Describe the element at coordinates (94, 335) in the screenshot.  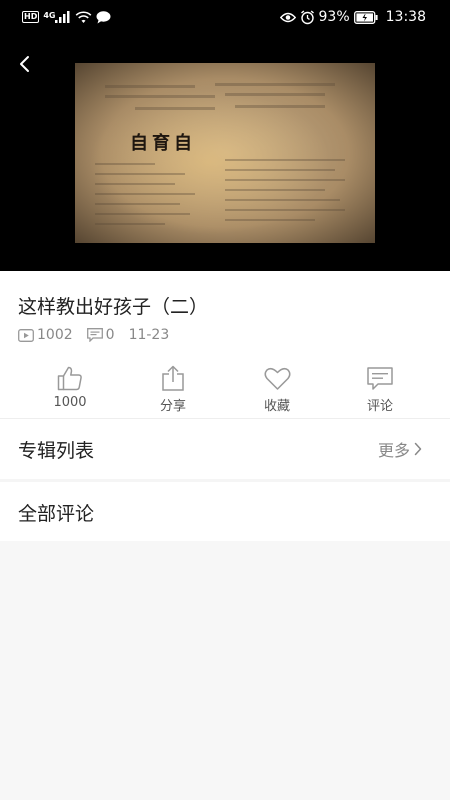
I see `comment-count-icon` at that location.